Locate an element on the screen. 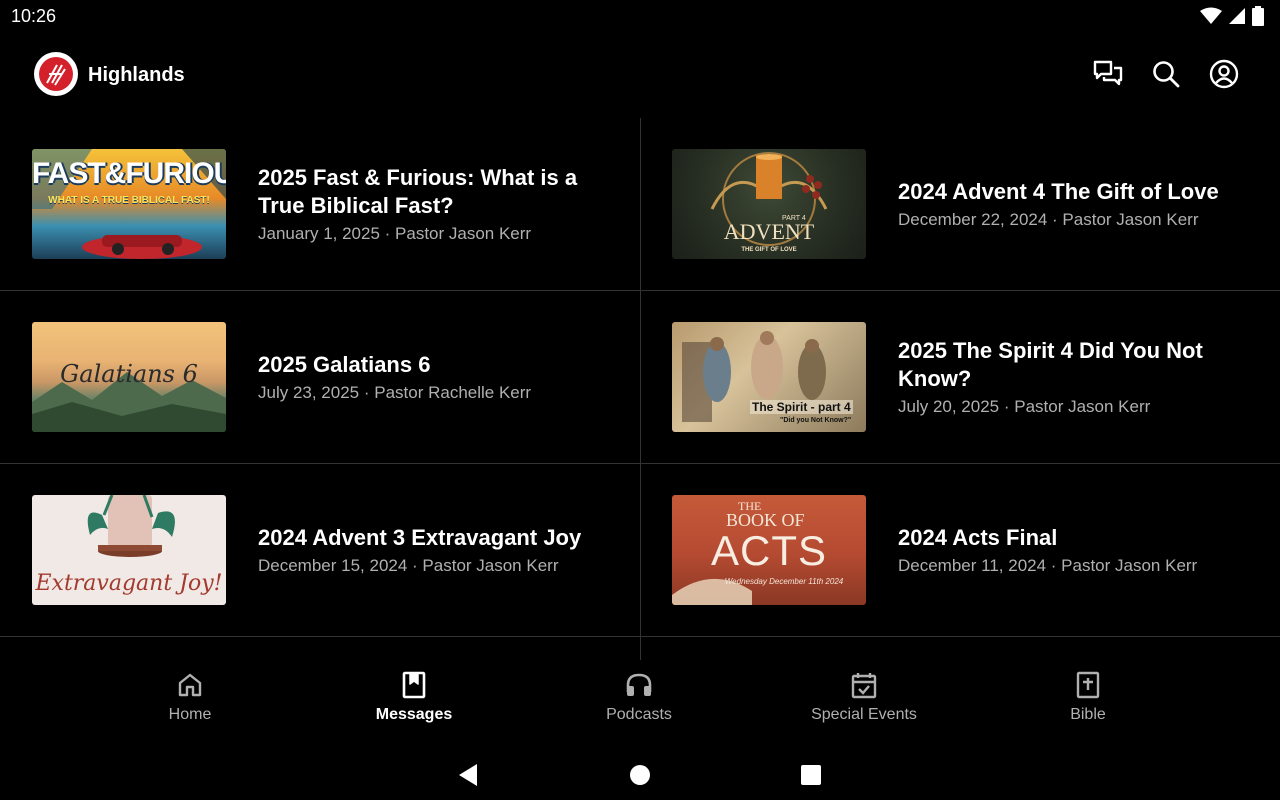 This screenshot has width=1280, height=800. nav-item-messages: Messages is located at coordinates (414, 697).